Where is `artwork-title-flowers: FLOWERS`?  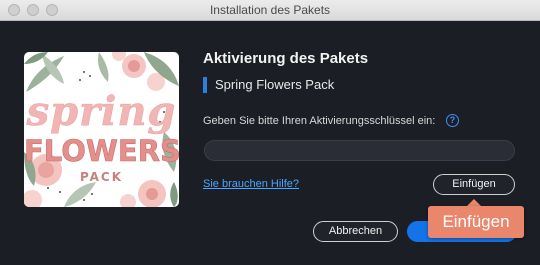 artwork-title-flowers: FLOWERS is located at coordinates (101, 151).